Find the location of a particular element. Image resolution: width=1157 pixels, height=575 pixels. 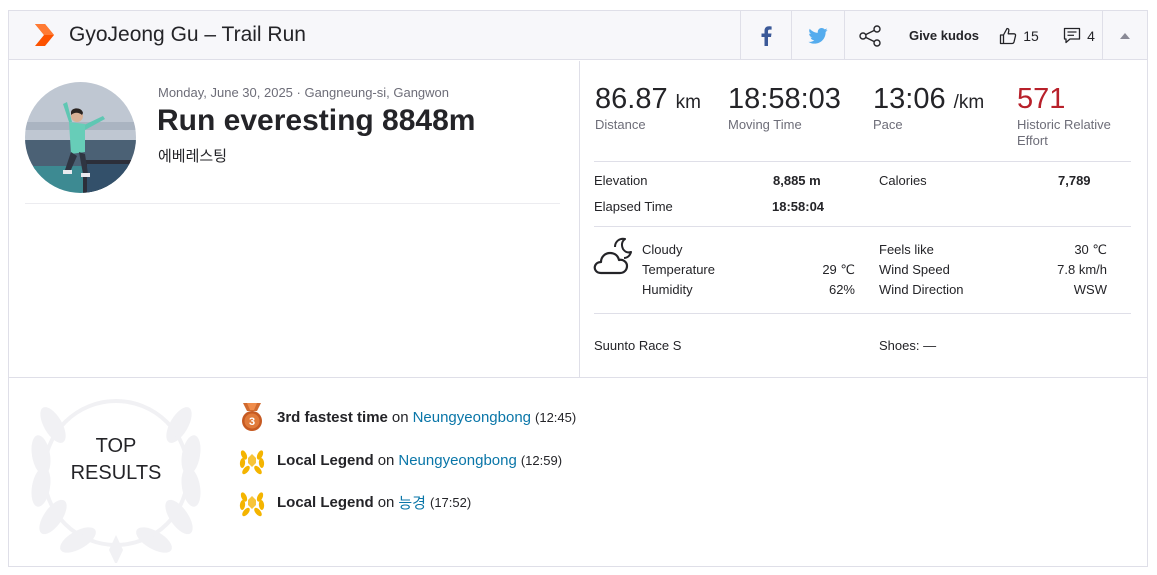

activity-title: GyoJeong Gu – Trail Run is located at coordinates (187, 34).